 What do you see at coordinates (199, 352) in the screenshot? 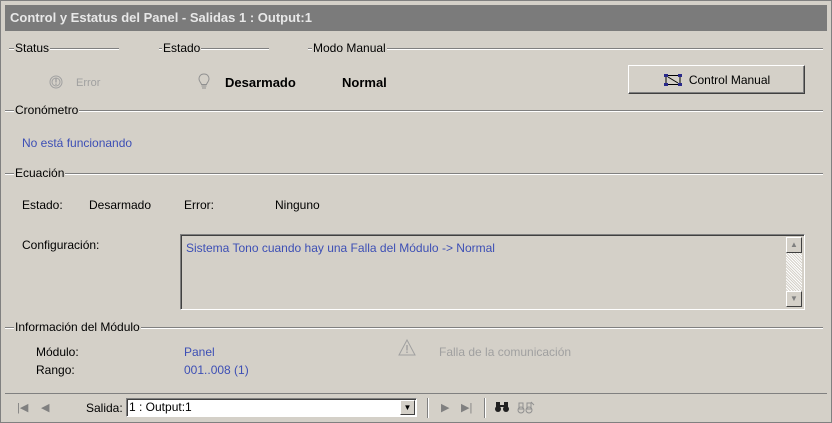
I see `modulo-value: Panel` at bounding box center [199, 352].